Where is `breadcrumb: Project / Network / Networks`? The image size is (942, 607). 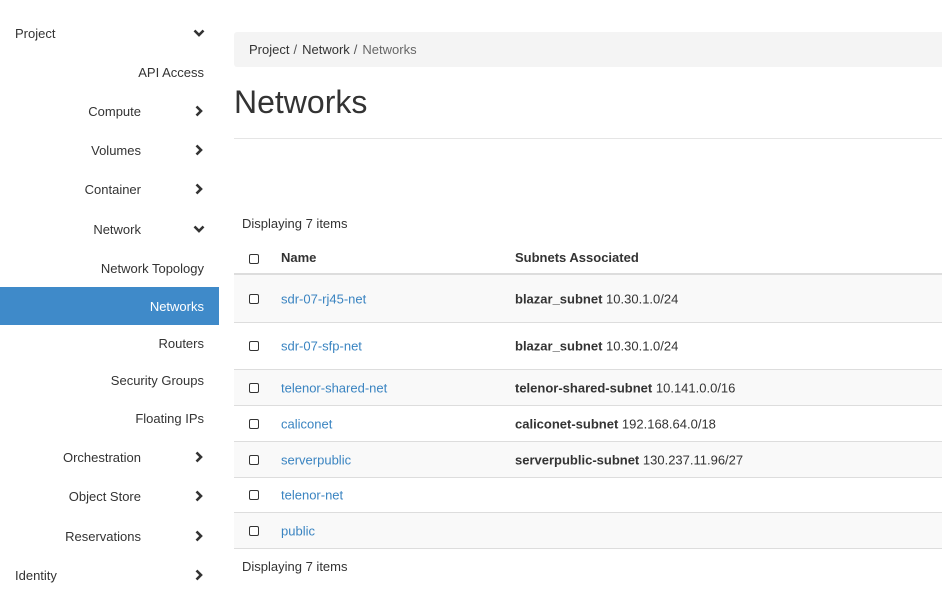 breadcrumb: Project / Network / Networks is located at coordinates (588, 49).